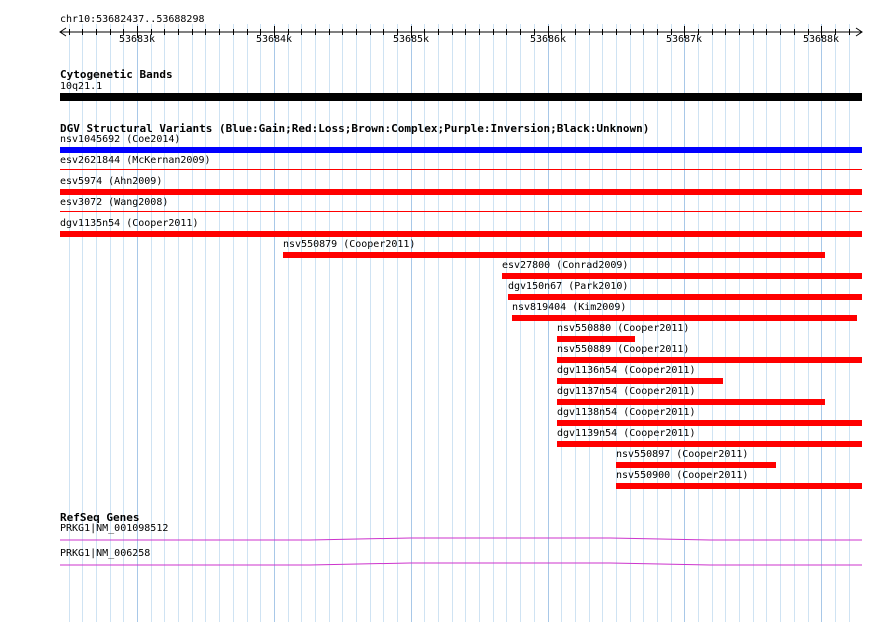  Describe the element at coordinates (411, 39) in the screenshot. I see `ruler-tick-label: 53685k` at that location.